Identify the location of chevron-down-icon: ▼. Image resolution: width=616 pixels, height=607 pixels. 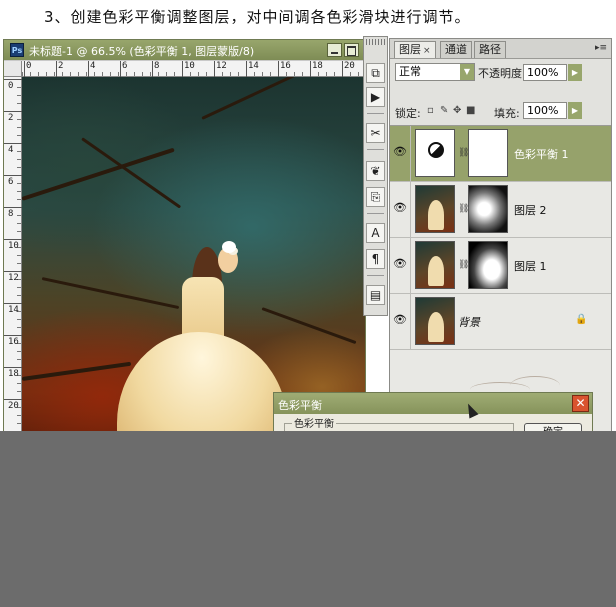
(467, 72).